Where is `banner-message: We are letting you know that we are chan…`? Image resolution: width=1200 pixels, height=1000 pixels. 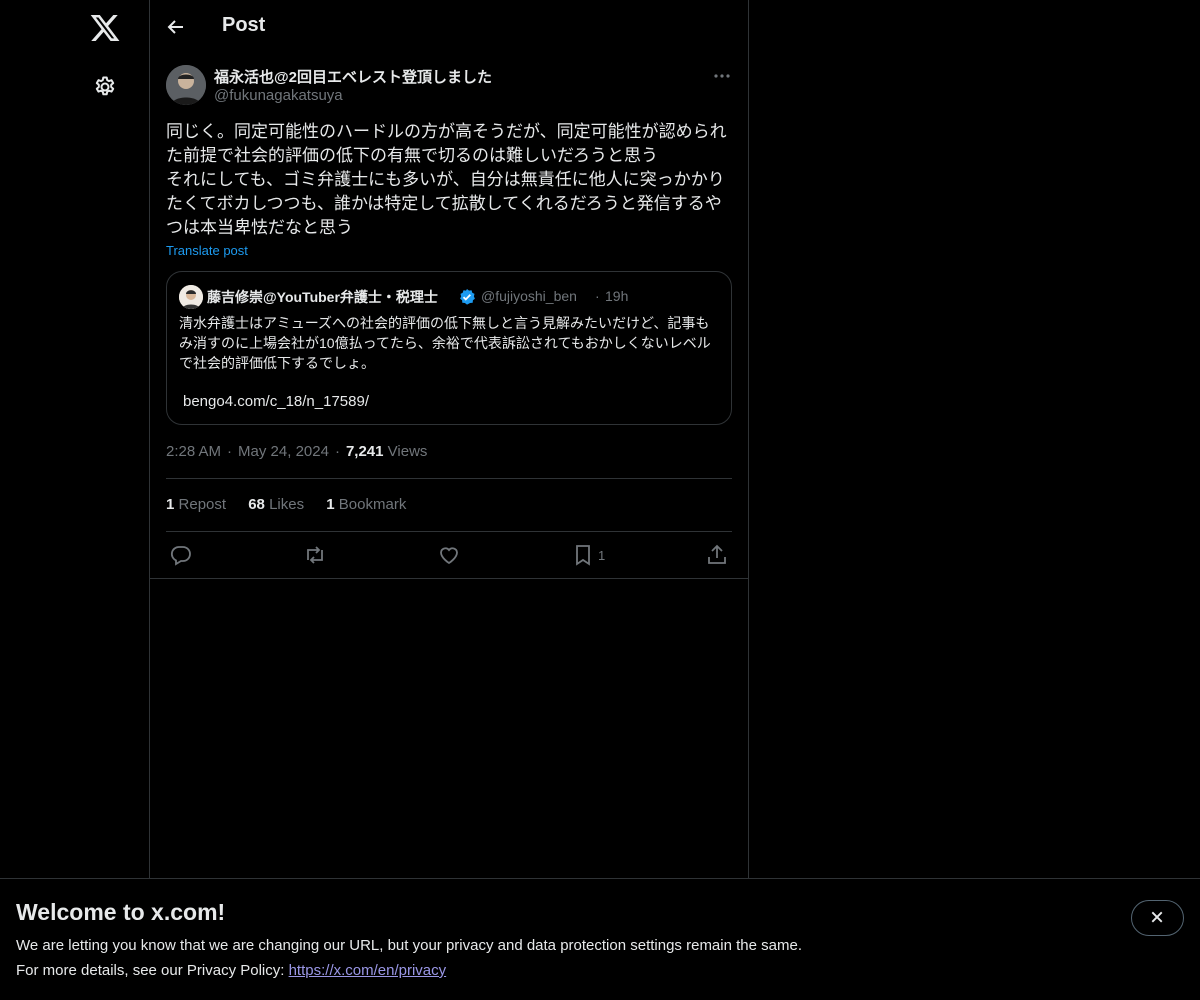 banner-message: We are letting you know that we are chan… is located at coordinates (409, 945).